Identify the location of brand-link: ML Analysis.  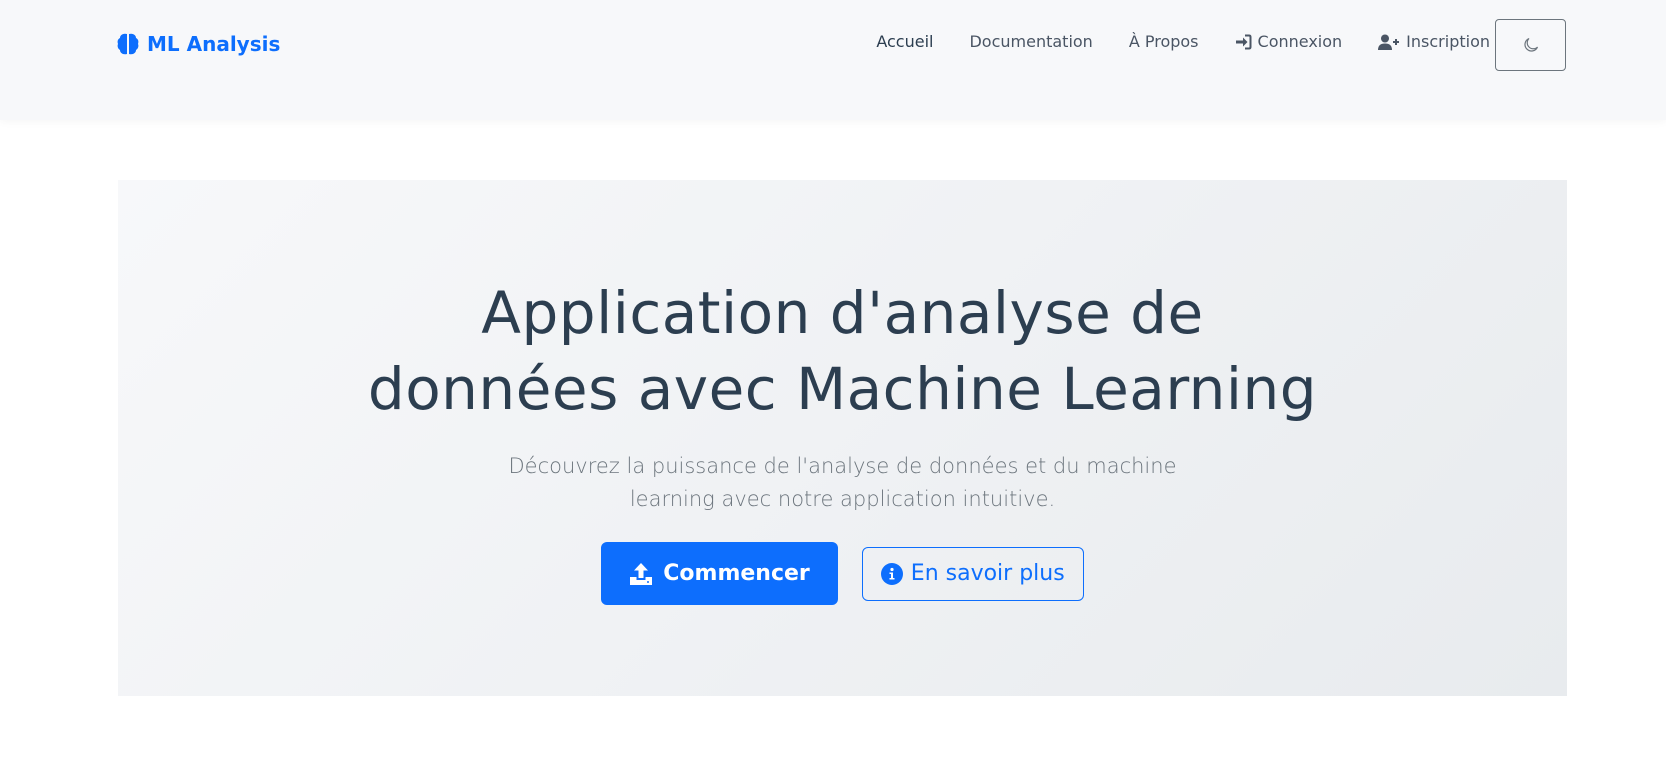
(198, 44).